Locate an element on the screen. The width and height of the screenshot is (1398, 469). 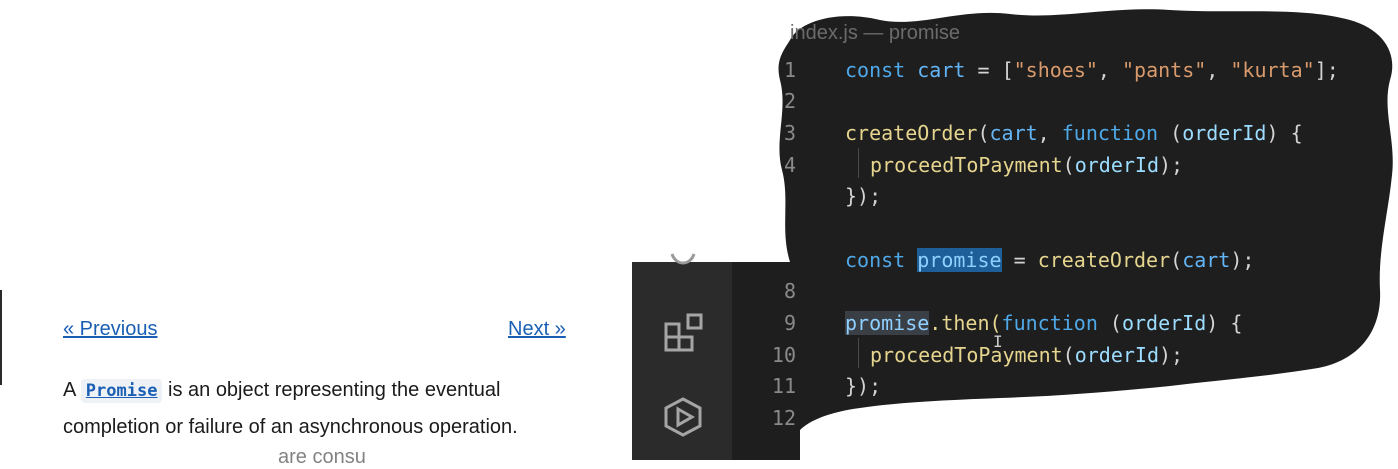
line-number: 8 is located at coordinates (789, 291).